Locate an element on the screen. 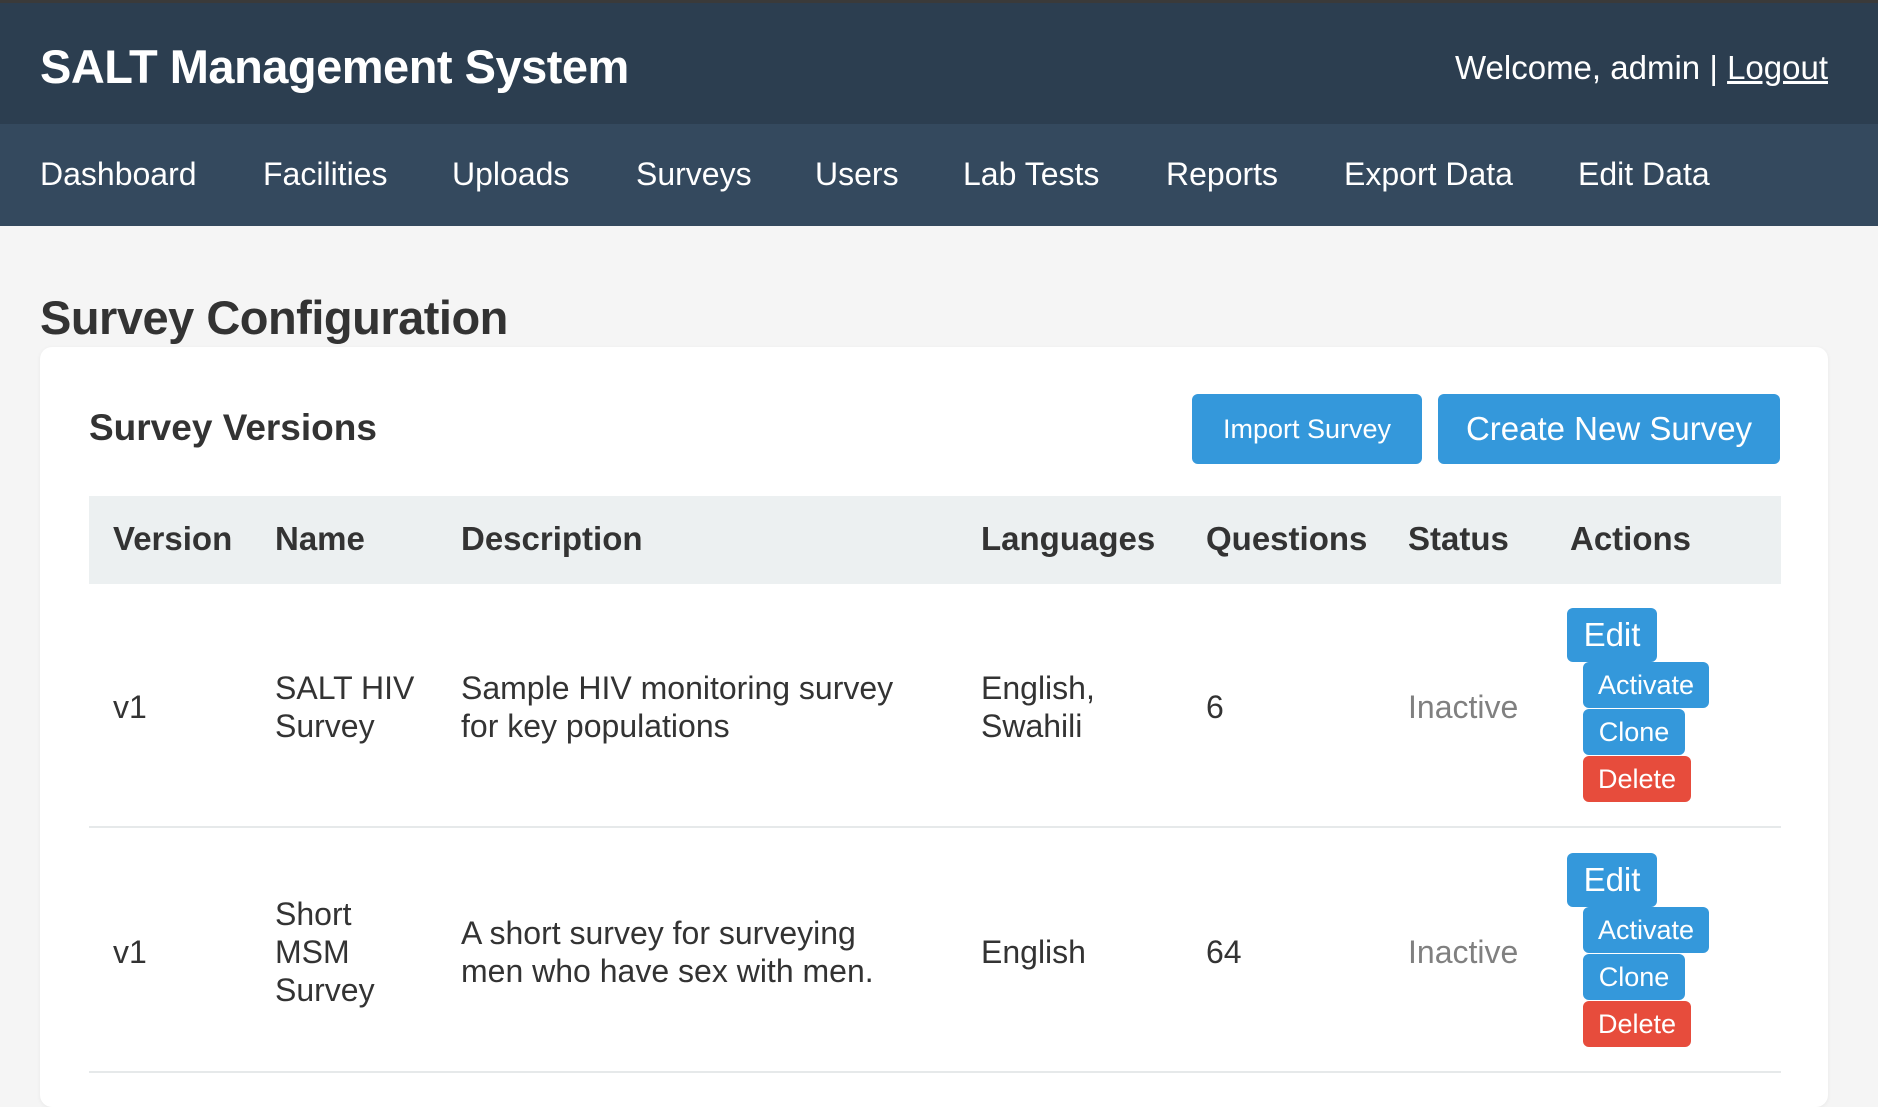  cell-languages-line: English, is located at coordinates (1038, 688).